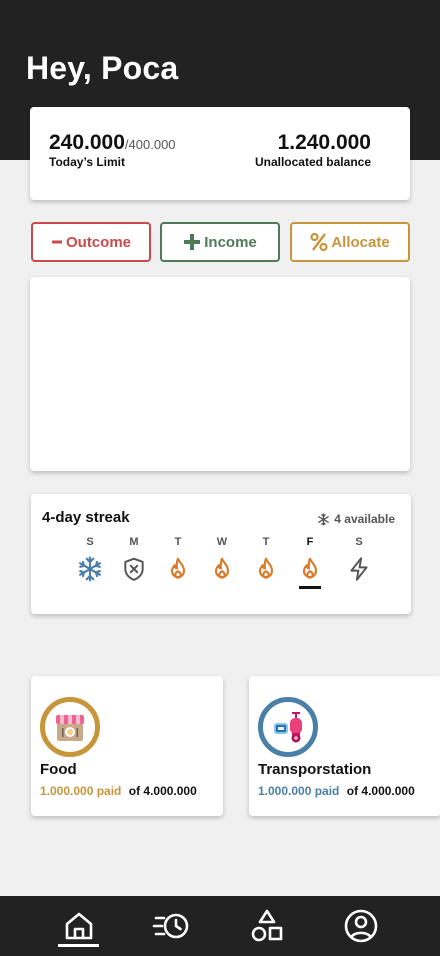  What do you see at coordinates (192, 242) in the screenshot?
I see `plus-icon` at bounding box center [192, 242].